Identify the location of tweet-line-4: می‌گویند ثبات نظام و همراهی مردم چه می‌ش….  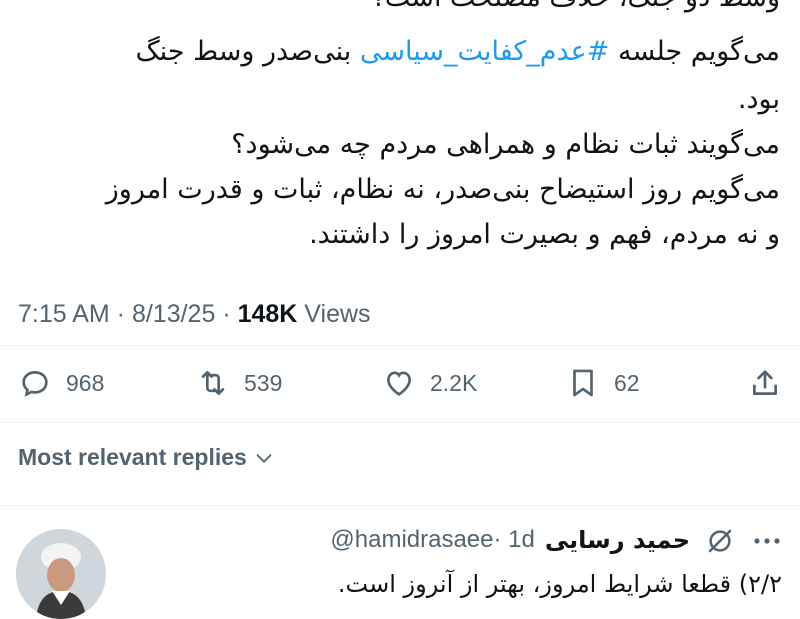
(505, 144).